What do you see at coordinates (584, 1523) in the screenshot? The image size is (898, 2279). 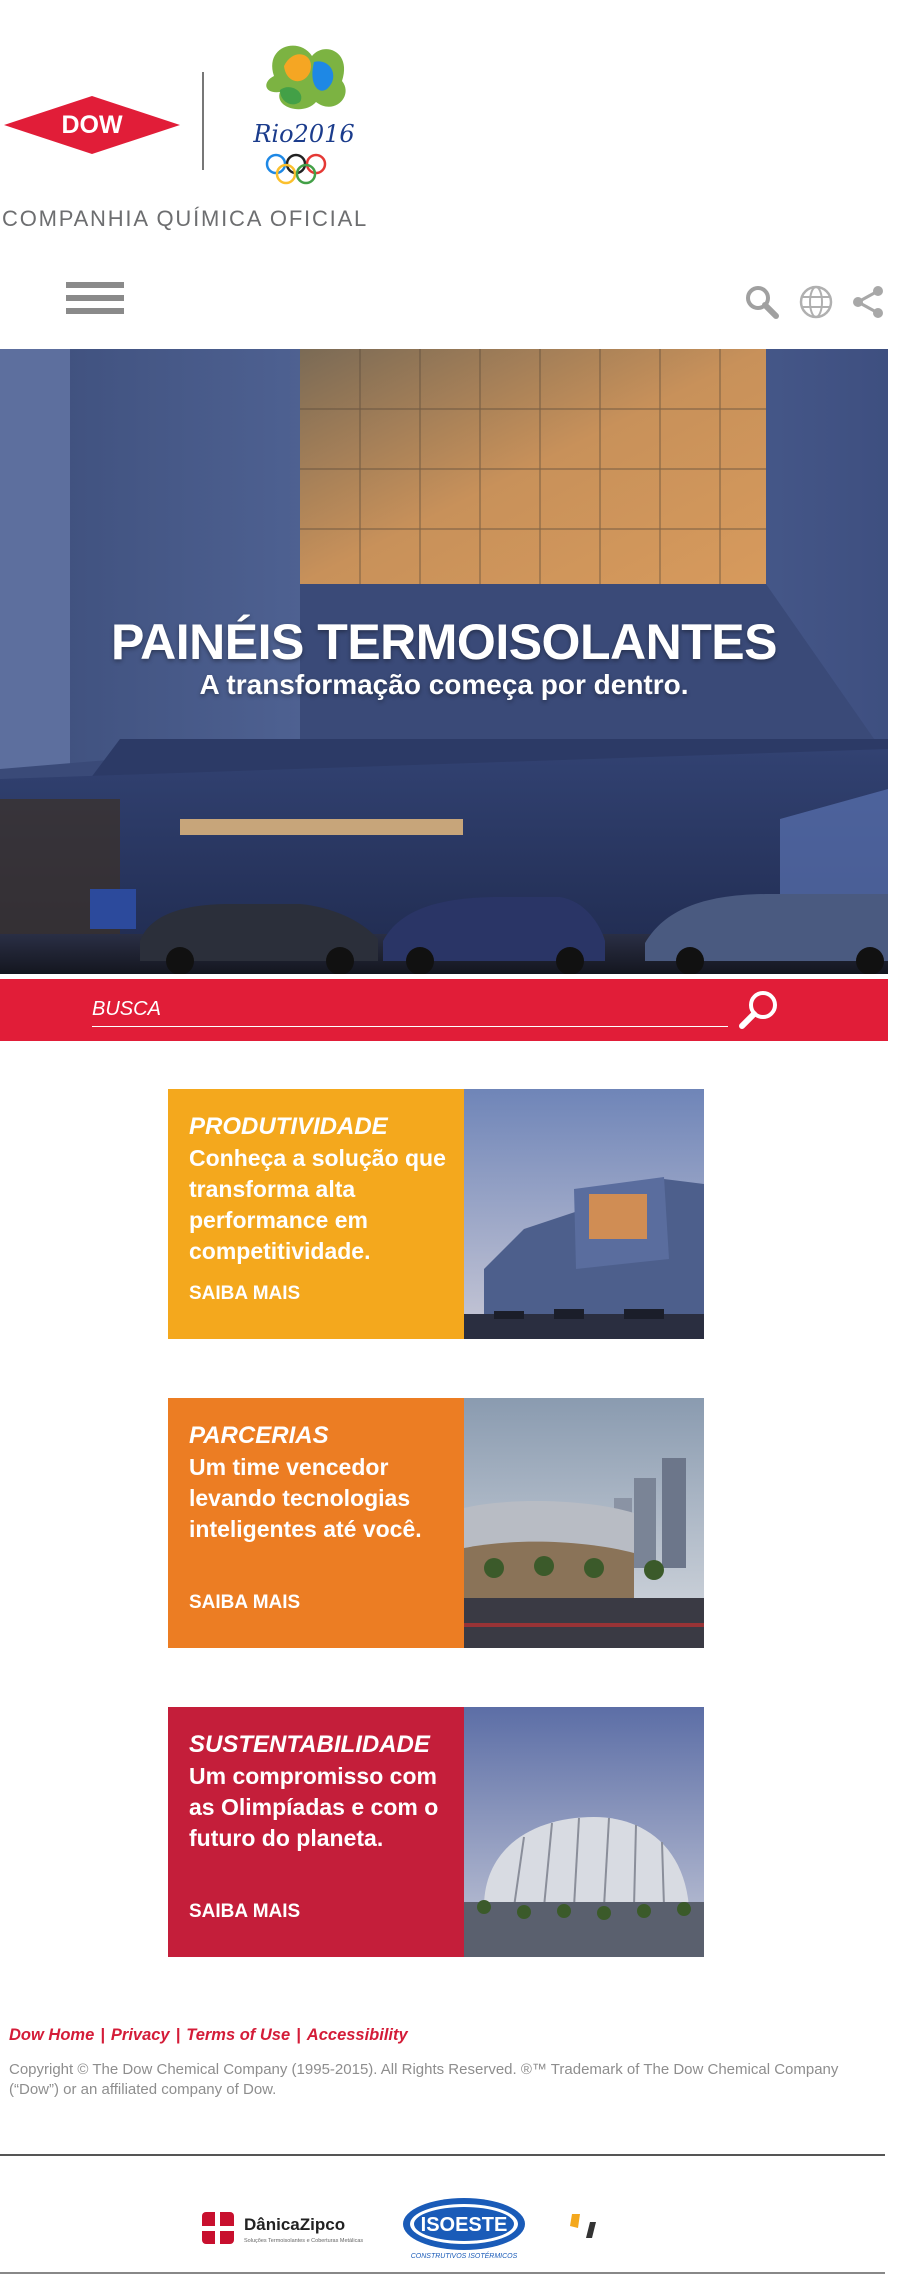 I see `card-image-arena` at bounding box center [584, 1523].